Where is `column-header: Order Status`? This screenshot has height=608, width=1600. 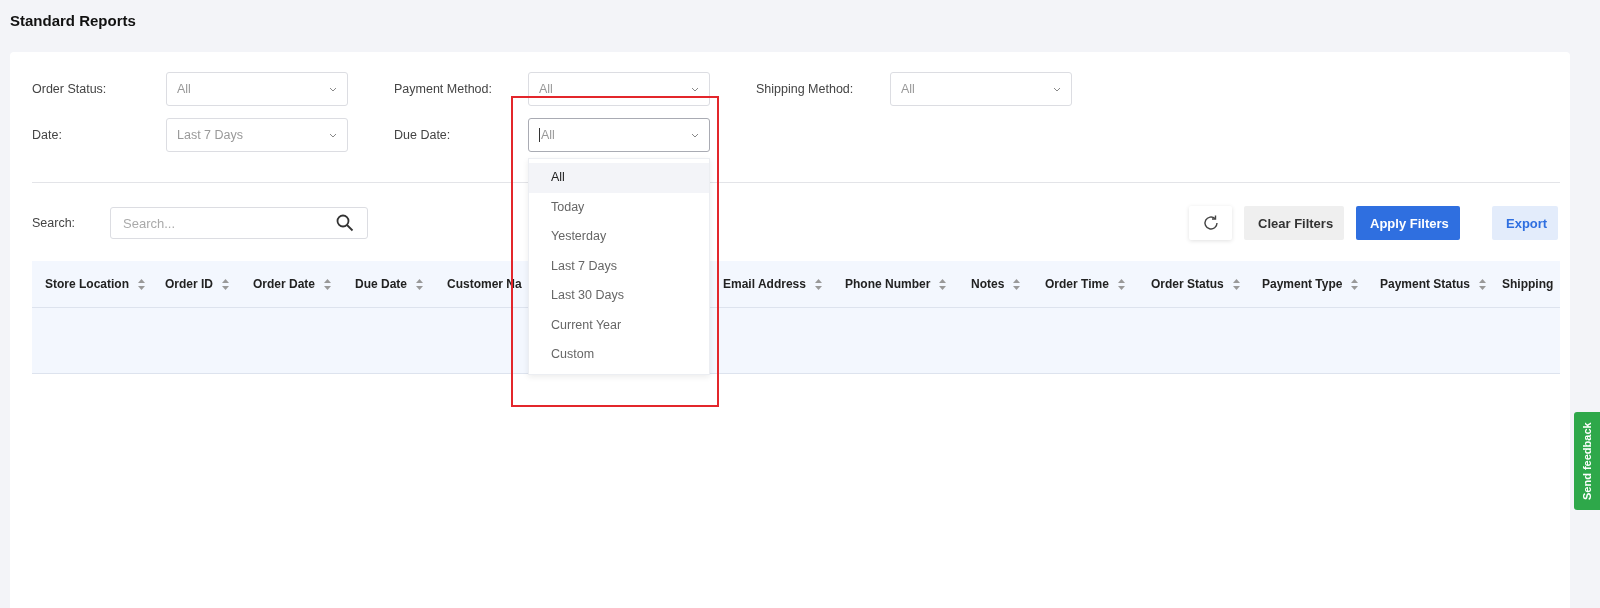 column-header: Order Status is located at coordinates (1187, 284).